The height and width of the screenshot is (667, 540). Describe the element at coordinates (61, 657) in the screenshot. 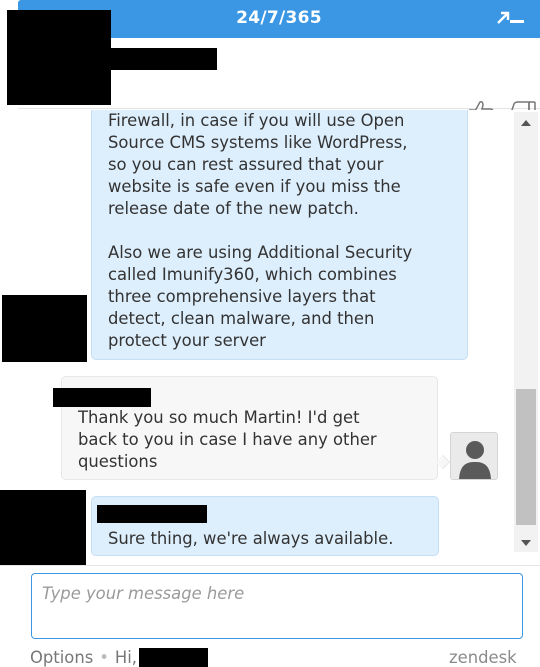

I see `options-link: Options` at that location.